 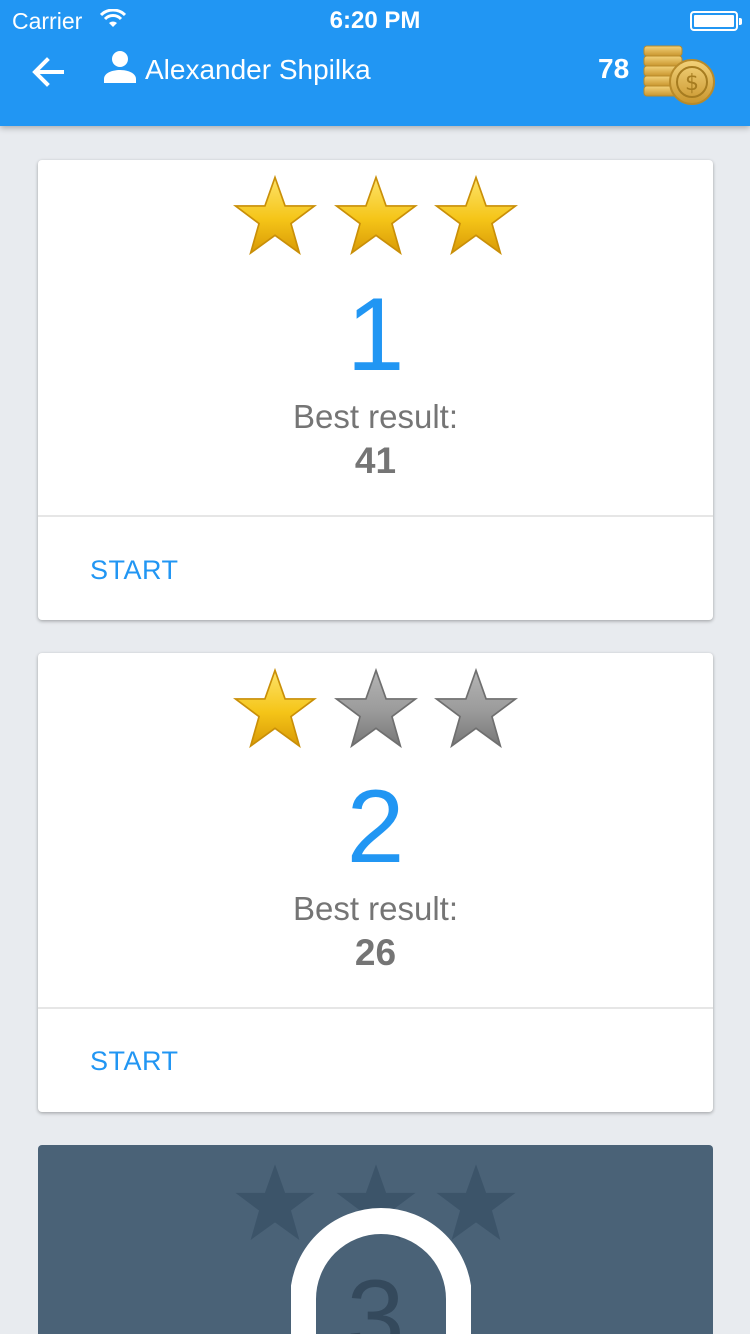 What do you see at coordinates (375, 827) in the screenshot?
I see `level-number: 2` at bounding box center [375, 827].